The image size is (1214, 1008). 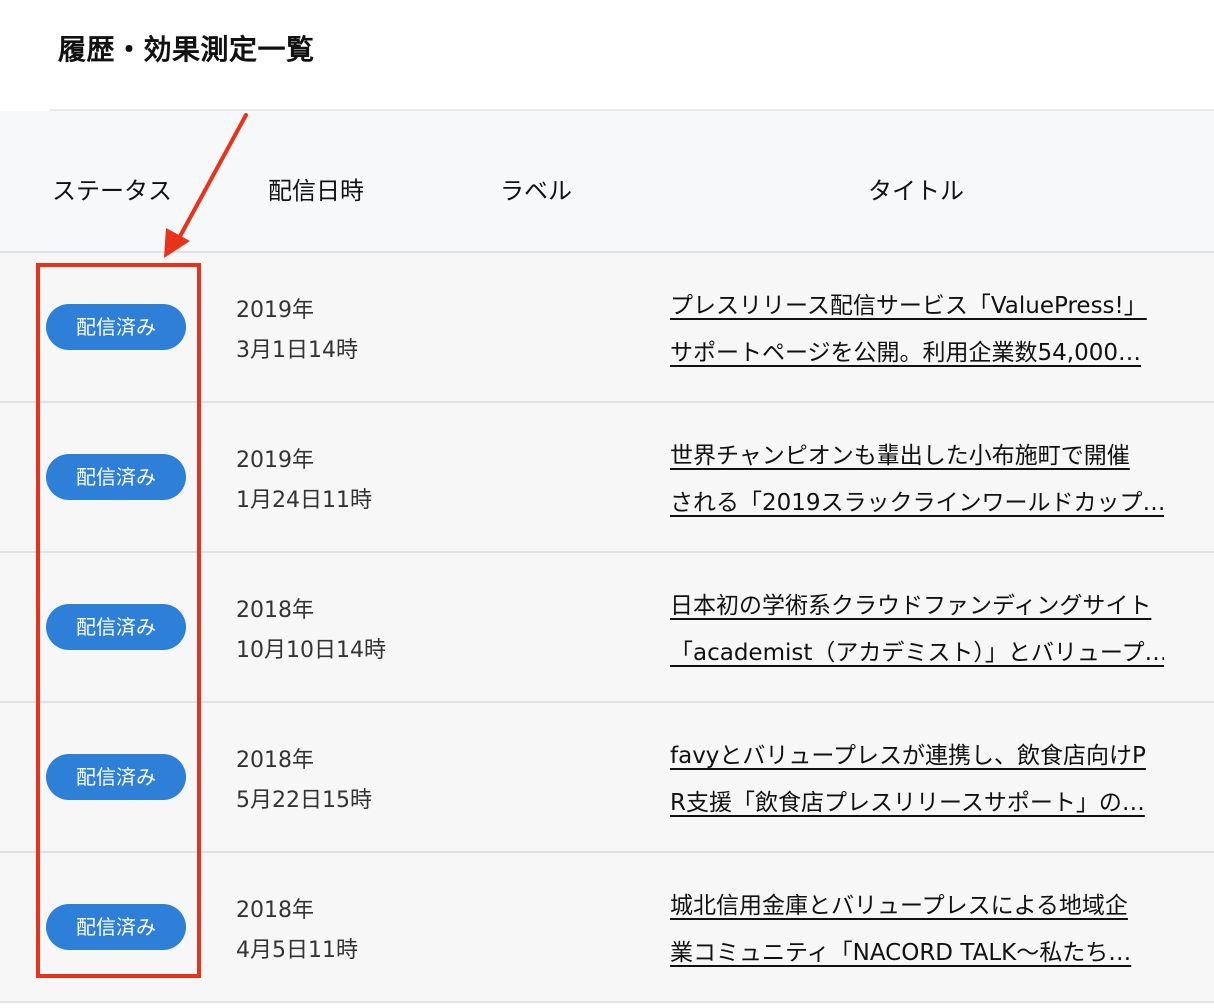 What do you see at coordinates (316, 191) in the screenshot?
I see `column-header-date: 配信日時` at bounding box center [316, 191].